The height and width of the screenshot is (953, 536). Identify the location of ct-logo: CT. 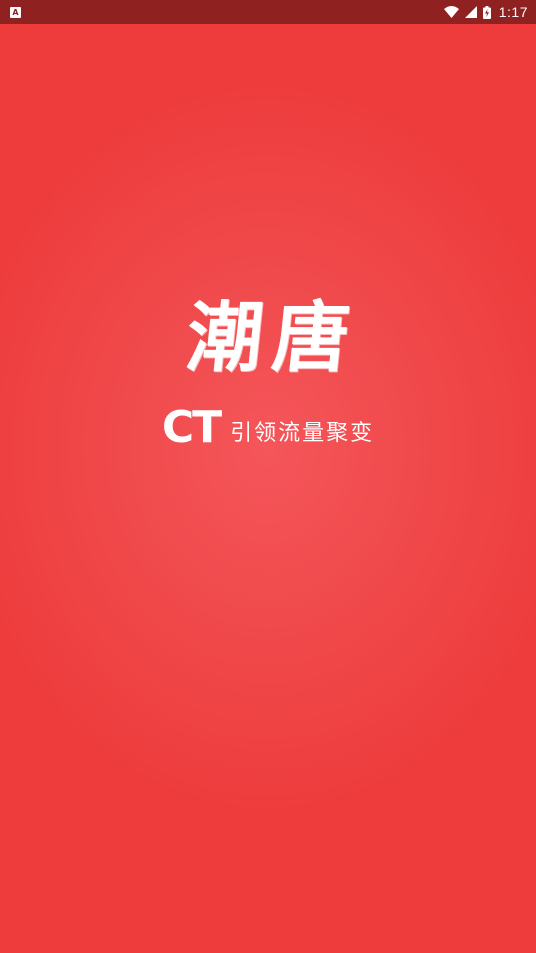
(191, 427).